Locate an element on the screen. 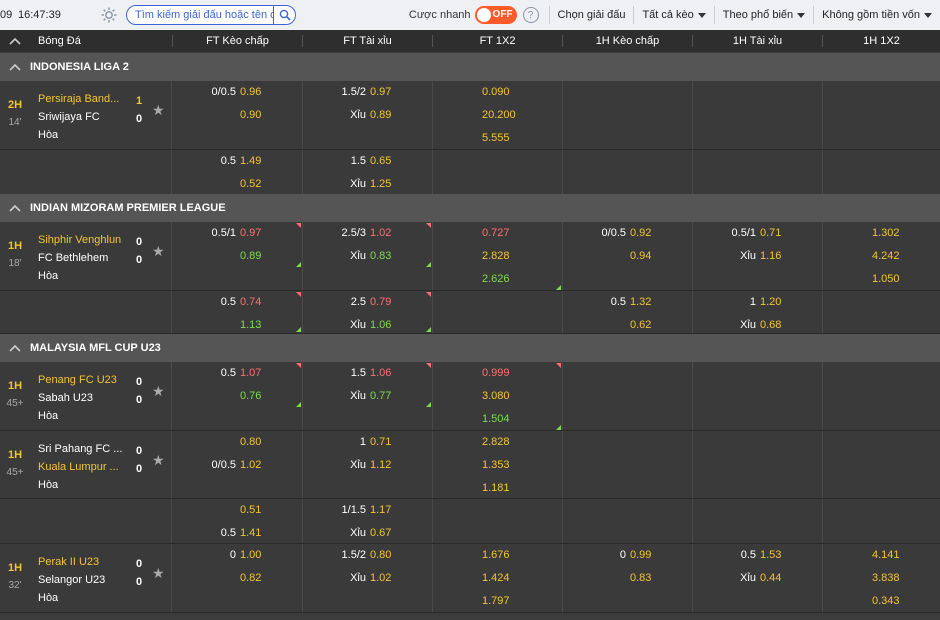 This screenshot has height=620, width=940. odds-value: 0.90 is located at coordinates (250, 115).